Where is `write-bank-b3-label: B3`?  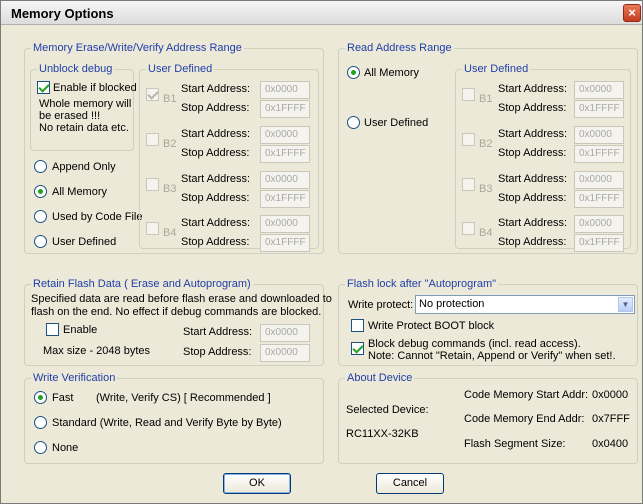
write-bank-b3-label: B3 is located at coordinates (170, 189).